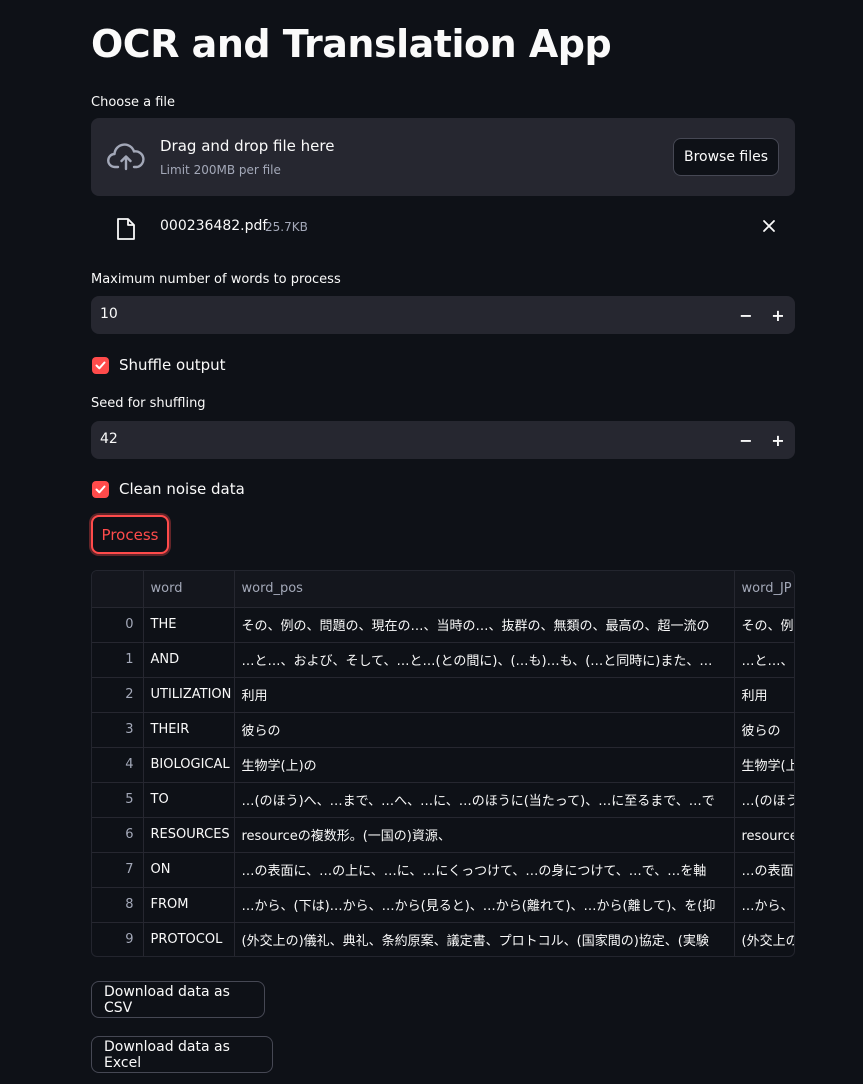 This screenshot has width=863, height=1084. What do you see at coordinates (172, 365) in the screenshot?
I see `shuffle-output-label: Shuffle output` at bounding box center [172, 365].